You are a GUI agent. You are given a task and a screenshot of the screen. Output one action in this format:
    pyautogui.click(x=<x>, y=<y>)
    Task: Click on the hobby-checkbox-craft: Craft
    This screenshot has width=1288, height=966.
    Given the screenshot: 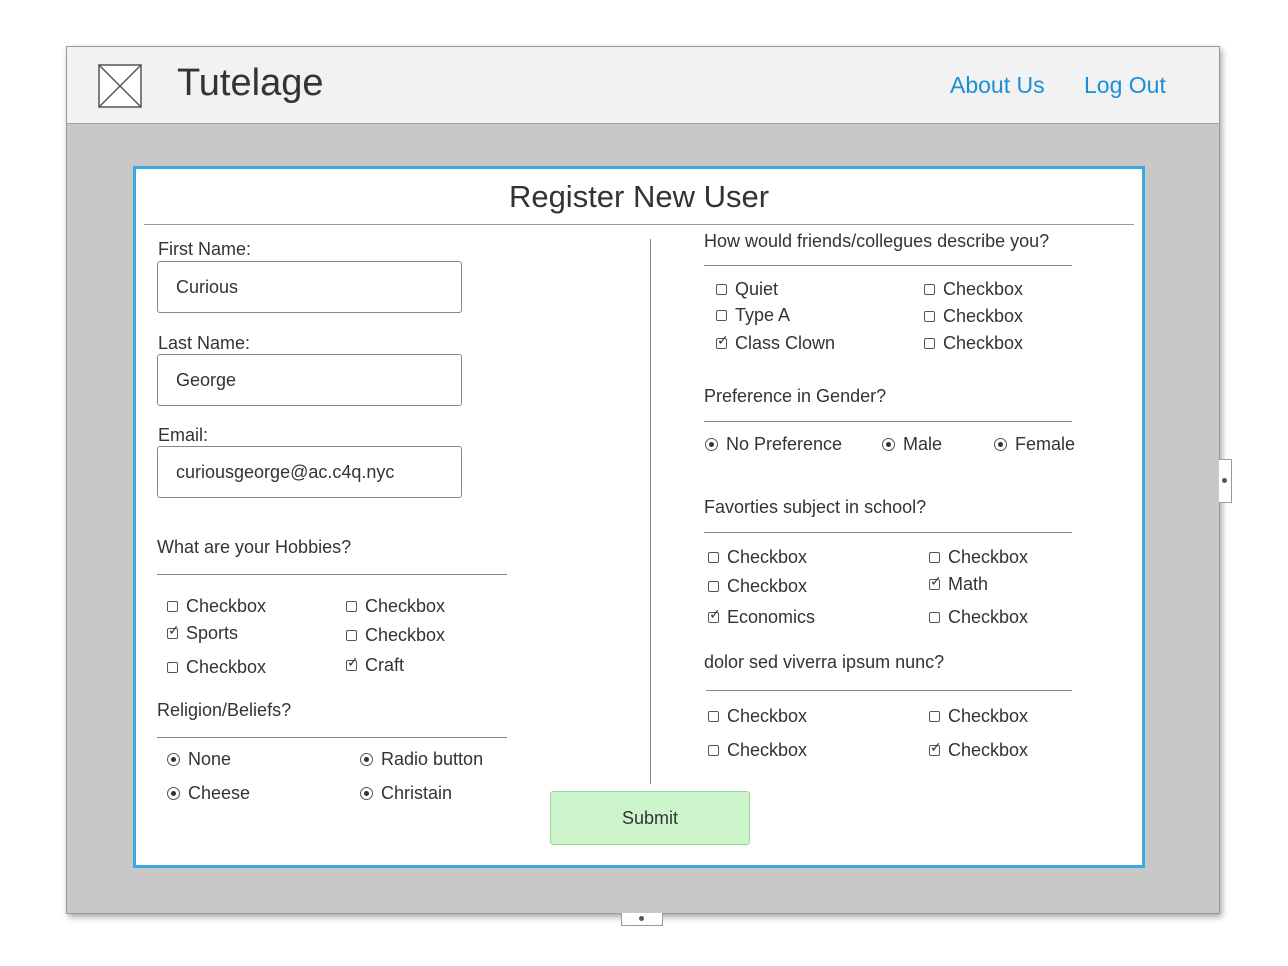 What is the action you would take?
    pyautogui.click(x=375, y=665)
    